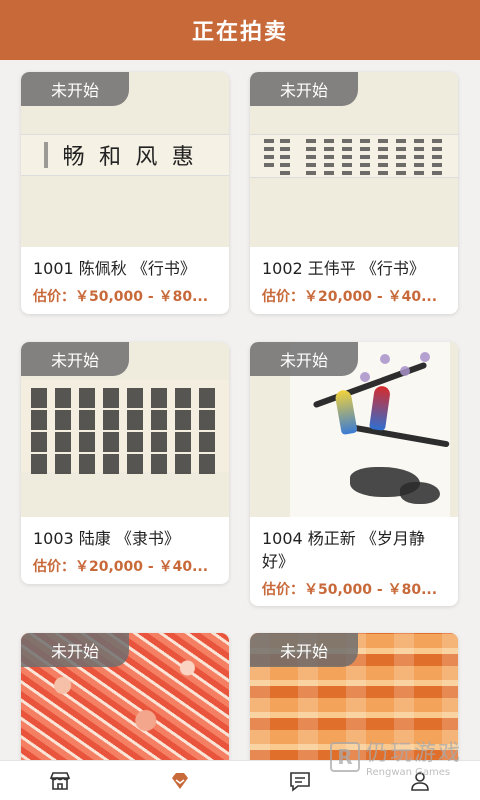 The height and width of the screenshot is (800, 480). Describe the element at coordinates (109, 157) in the screenshot. I see `calligraphy-char: 和` at that location.